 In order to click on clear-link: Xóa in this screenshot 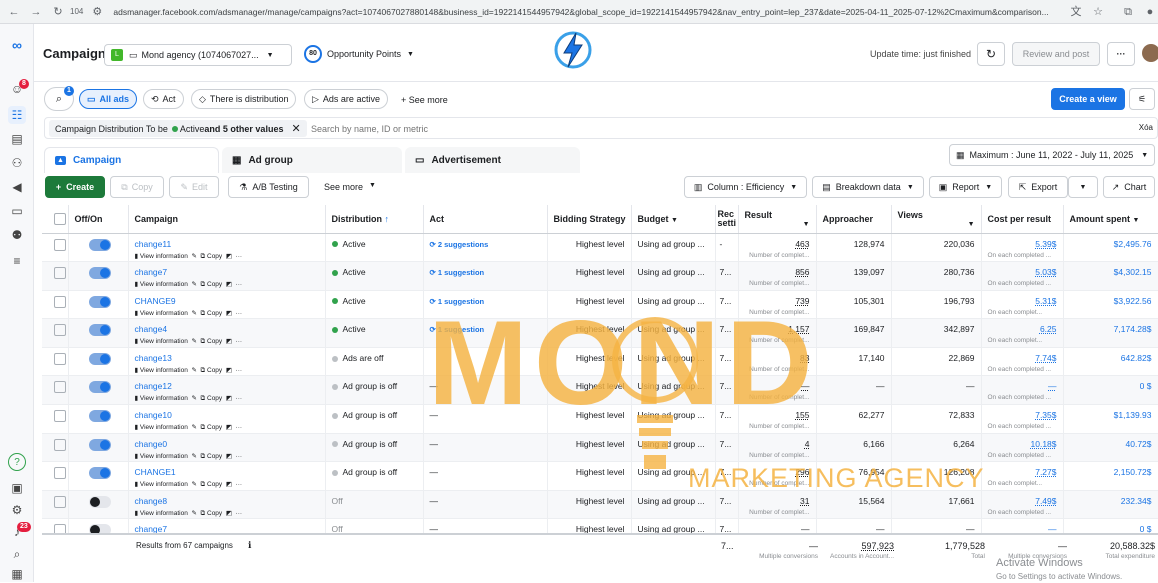, I will do `click(1146, 127)`.